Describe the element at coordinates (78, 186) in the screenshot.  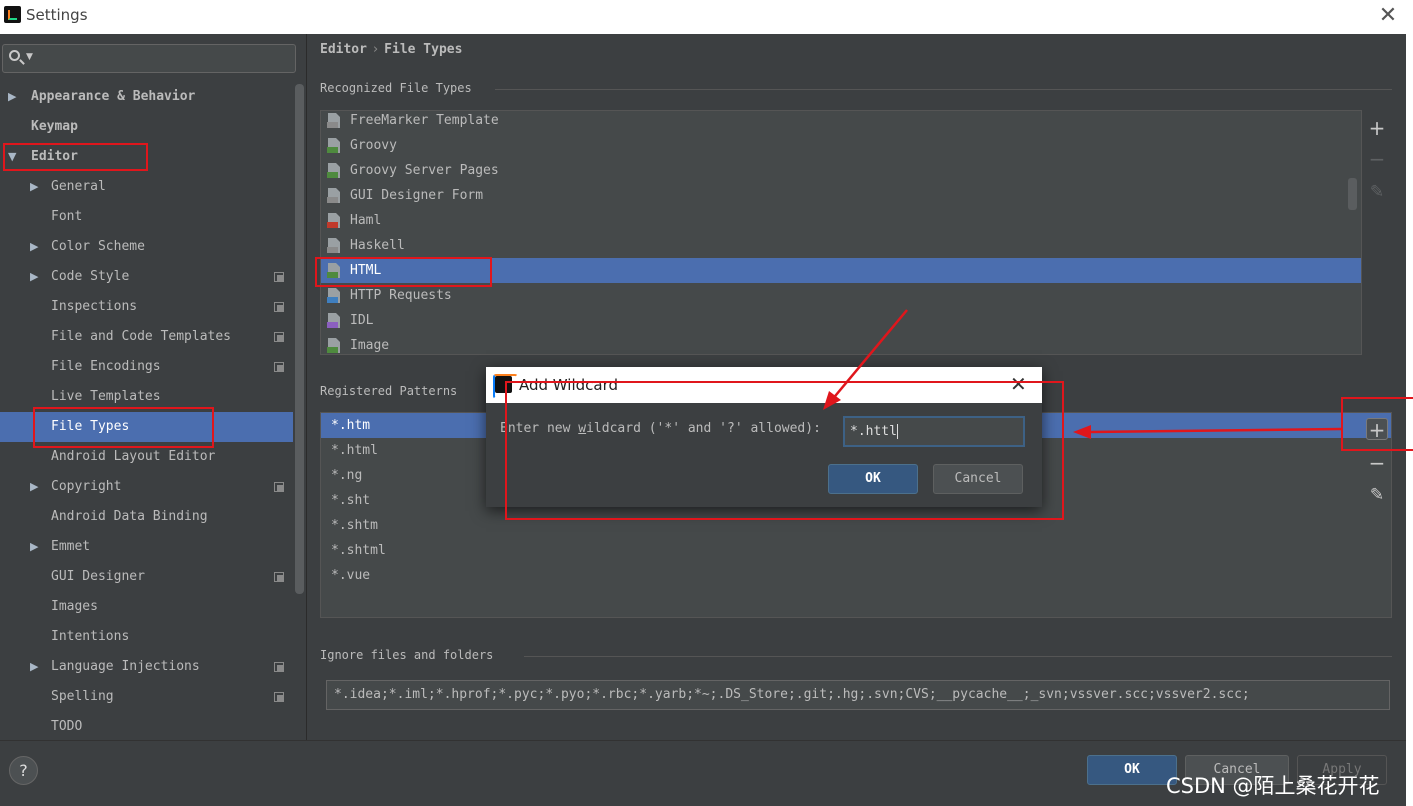
I see `sidebar-item-label: General` at that location.